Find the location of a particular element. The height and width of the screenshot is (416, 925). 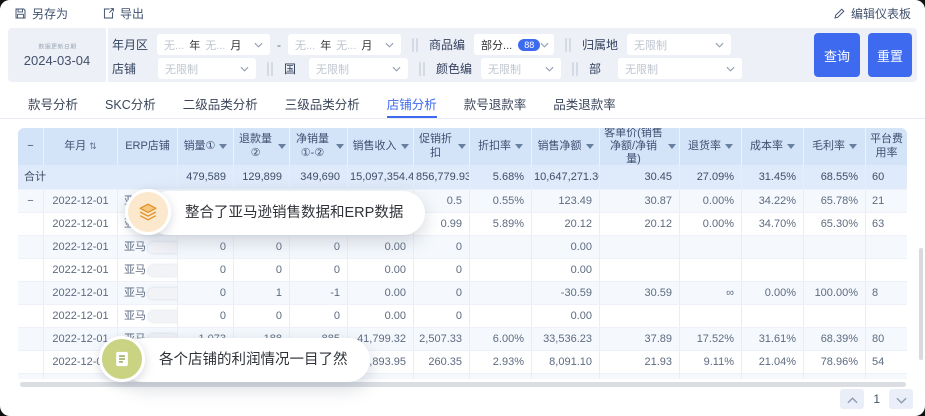

cell-discount-rate: 5.68% is located at coordinates (501, 177).